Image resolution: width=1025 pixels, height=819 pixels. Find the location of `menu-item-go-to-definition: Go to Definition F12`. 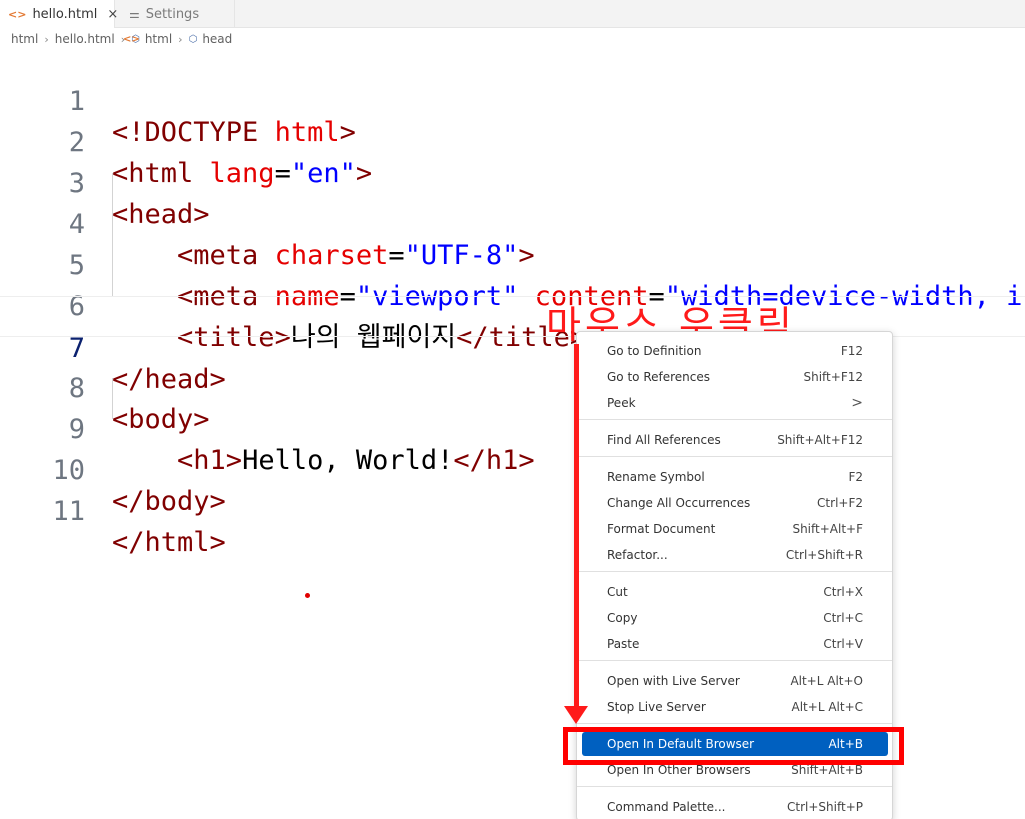

menu-item-go-to-definition: Go to Definition F12 is located at coordinates (735, 351).